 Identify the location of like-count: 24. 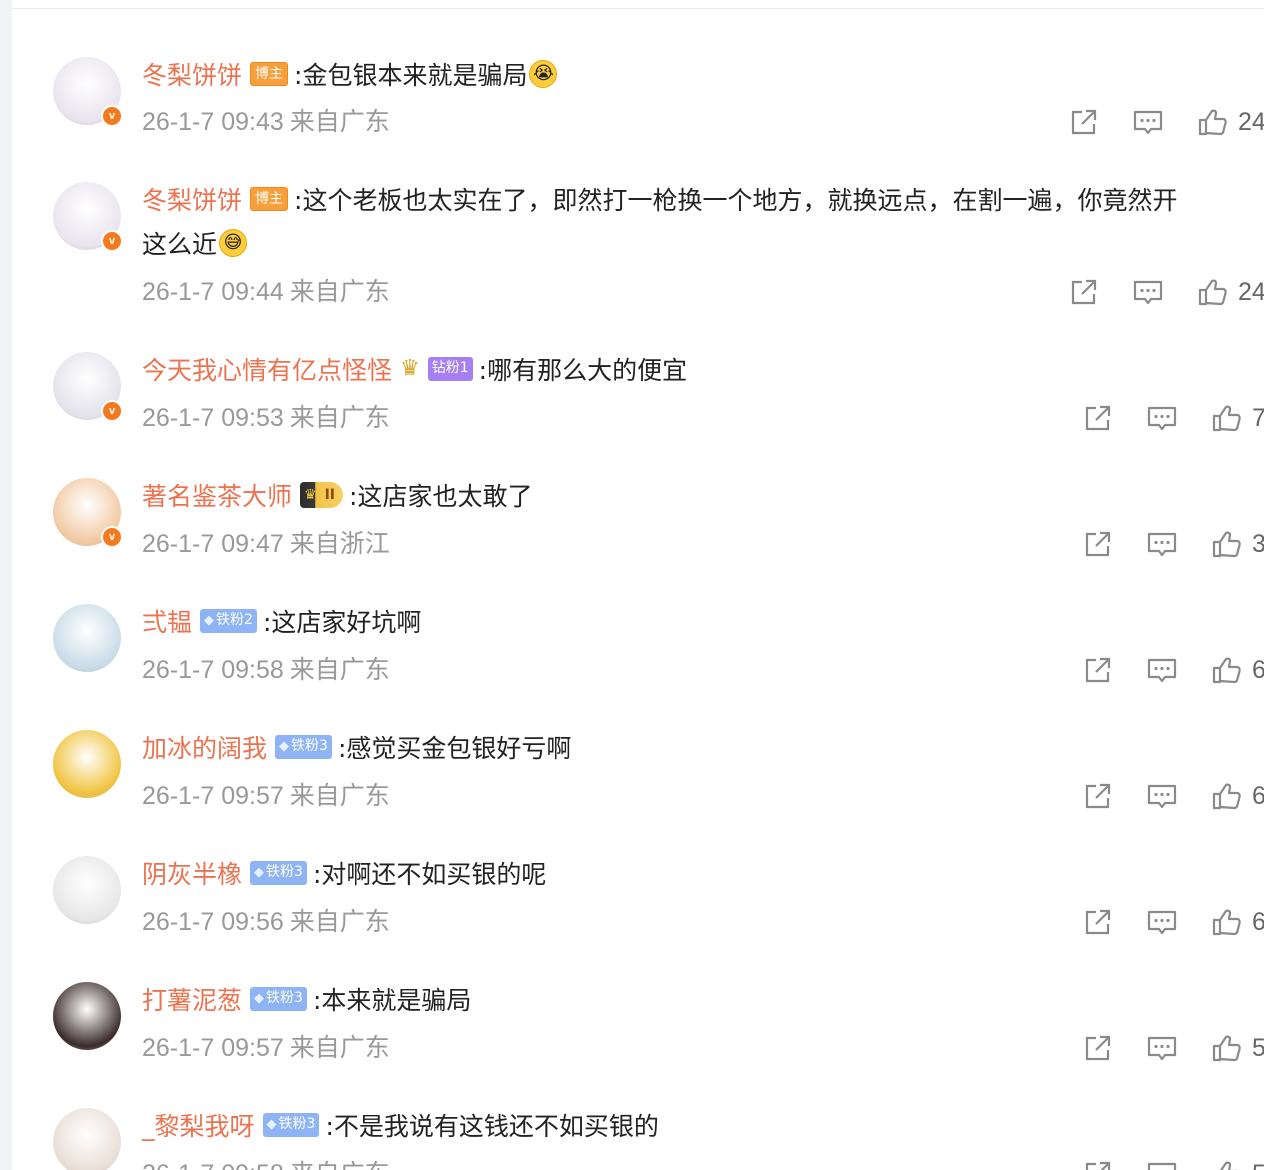
(1251, 122).